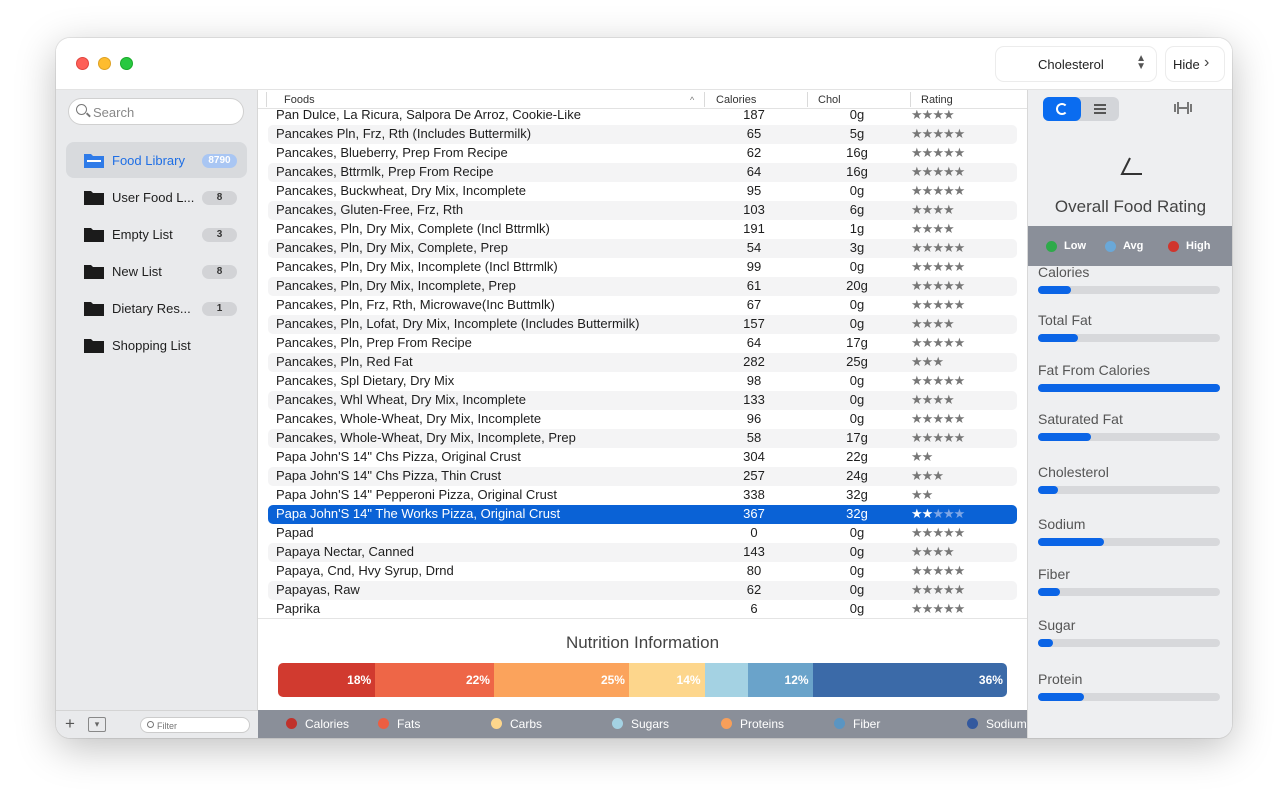  Describe the element at coordinates (997, 724) in the screenshot. I see `legend-item: Sodium` at that location.